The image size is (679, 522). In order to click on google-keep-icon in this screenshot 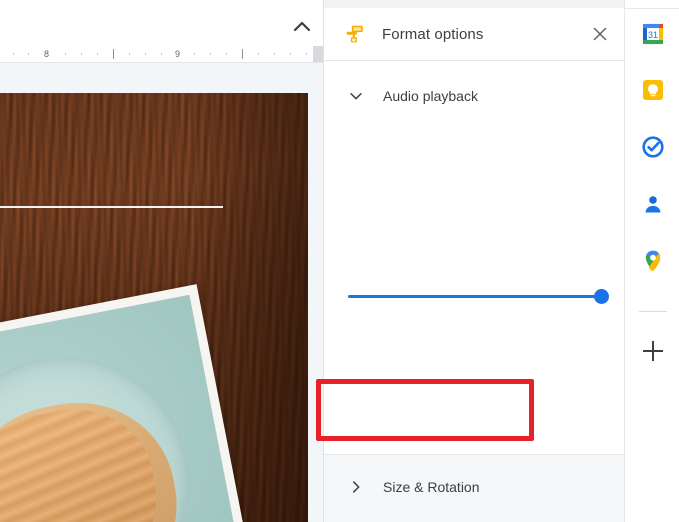, I will do `click(653, 90)`.